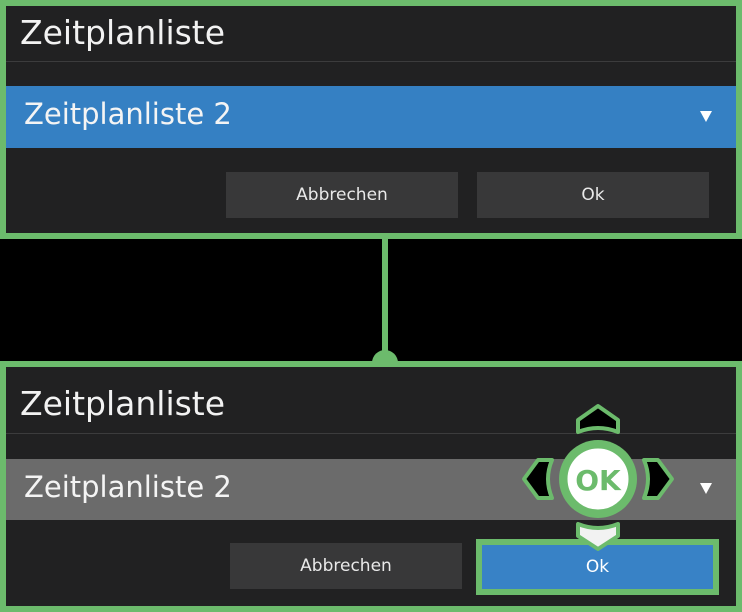 The height and width of the screenshot is (612, 742). What do you see at coordinates (598, 536) in the screenshot?
I see `down-arrow-icon` at bounding box center [598, 536].